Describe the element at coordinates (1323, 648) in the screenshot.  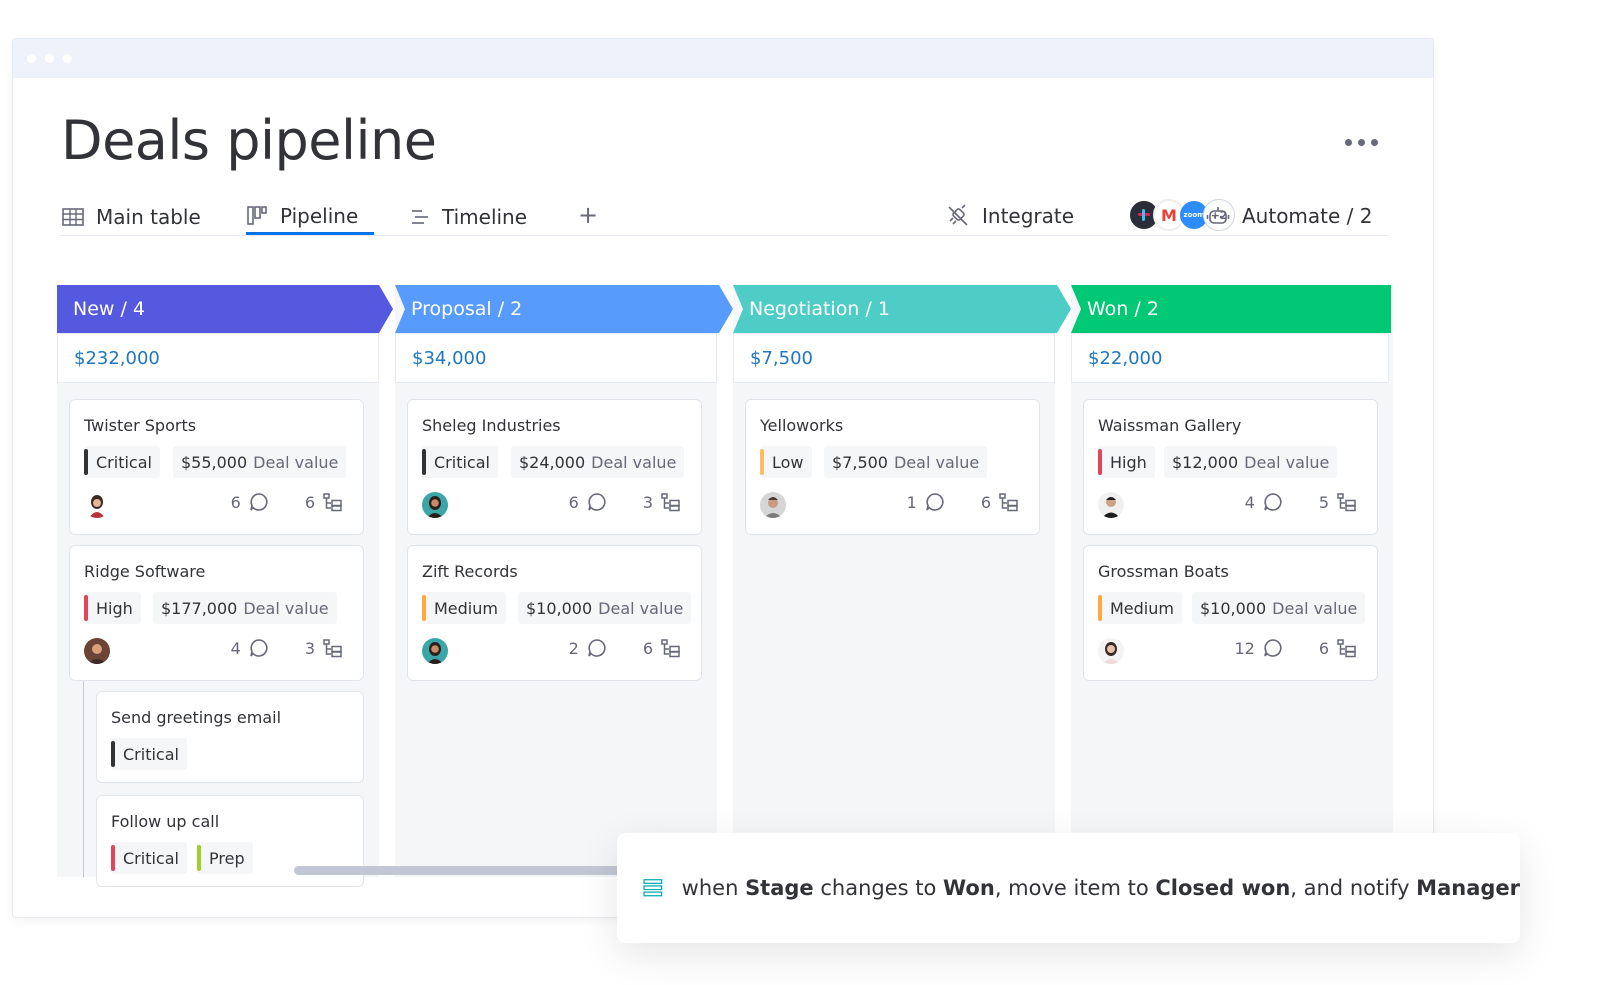
I see `subitem-count: 6` at that location.